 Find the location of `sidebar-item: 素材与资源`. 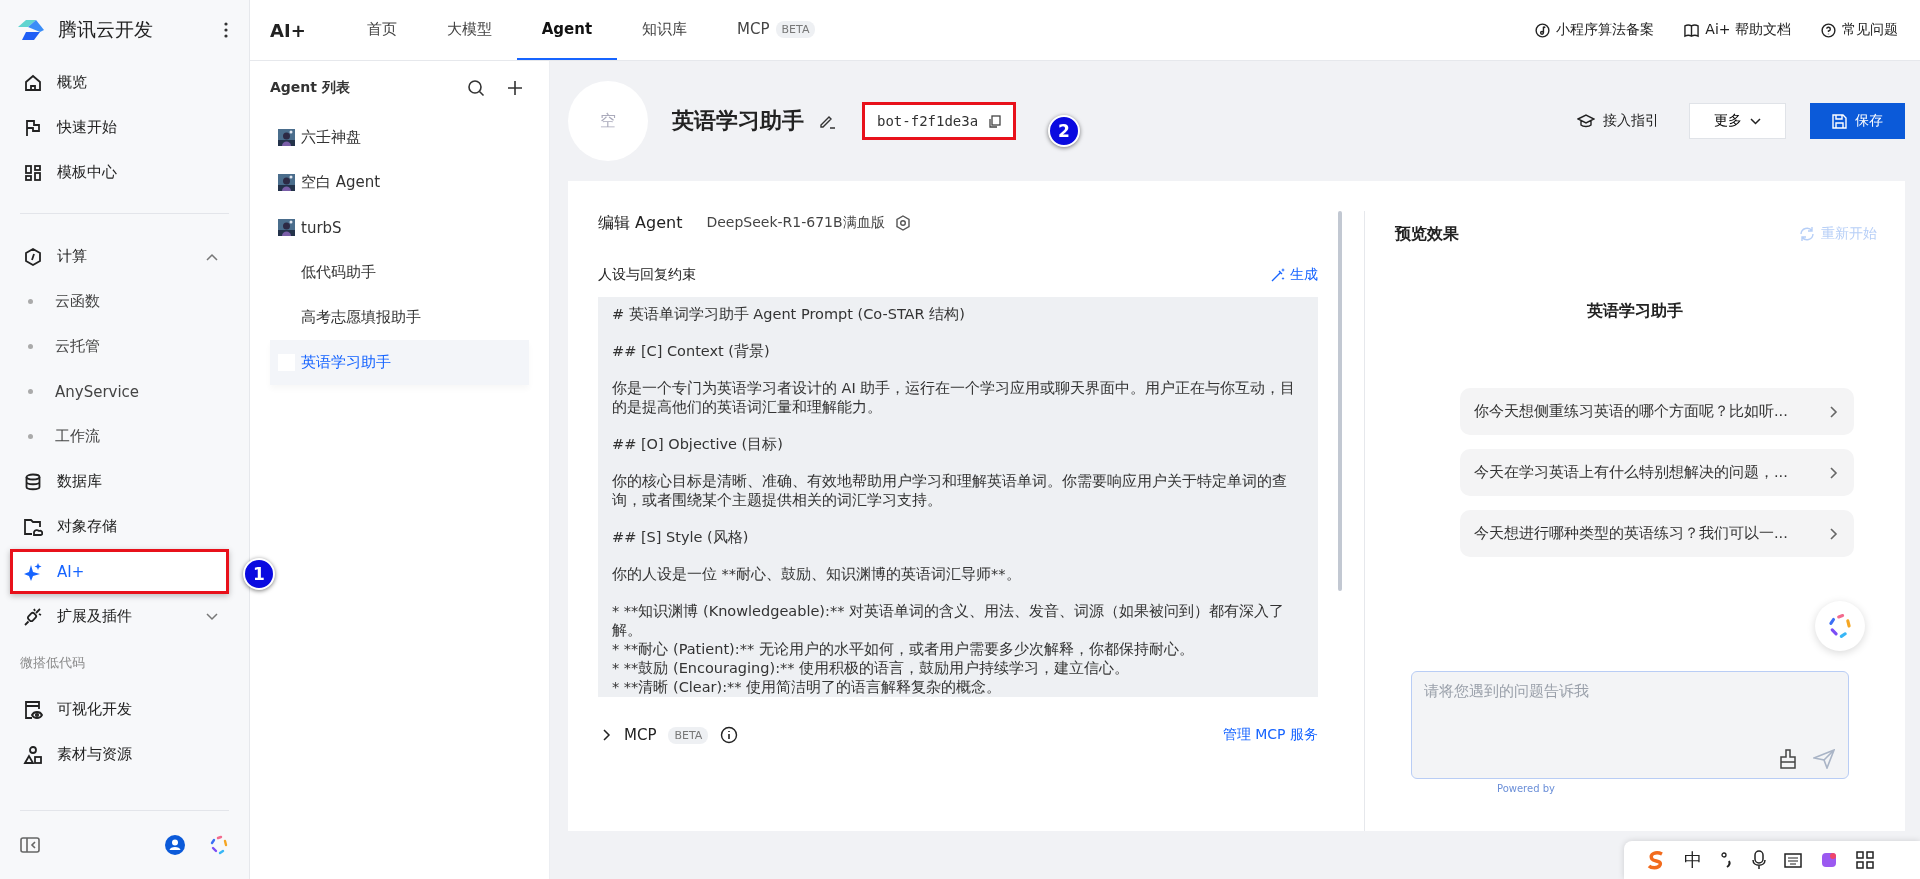

sidebar-item: 素材与资源 is located at coordinates (124, 754).